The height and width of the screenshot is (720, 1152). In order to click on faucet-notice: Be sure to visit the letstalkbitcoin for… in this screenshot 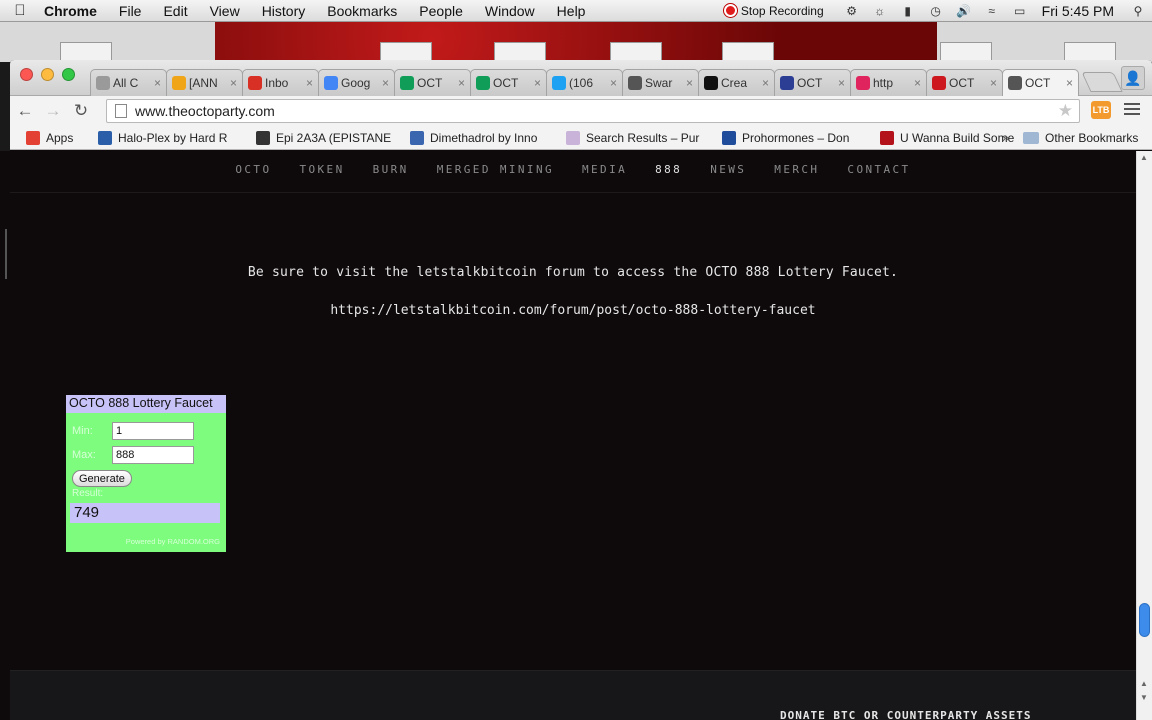, I will do `click(573, 272)`.